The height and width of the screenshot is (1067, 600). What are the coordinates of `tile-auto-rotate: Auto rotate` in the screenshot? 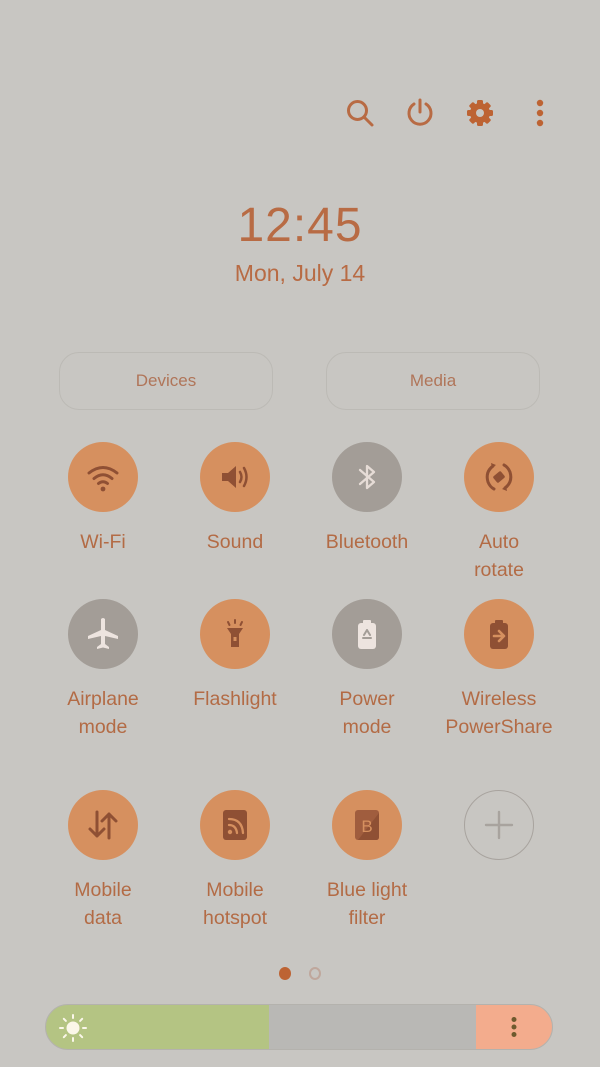 It's located at (499, 513).